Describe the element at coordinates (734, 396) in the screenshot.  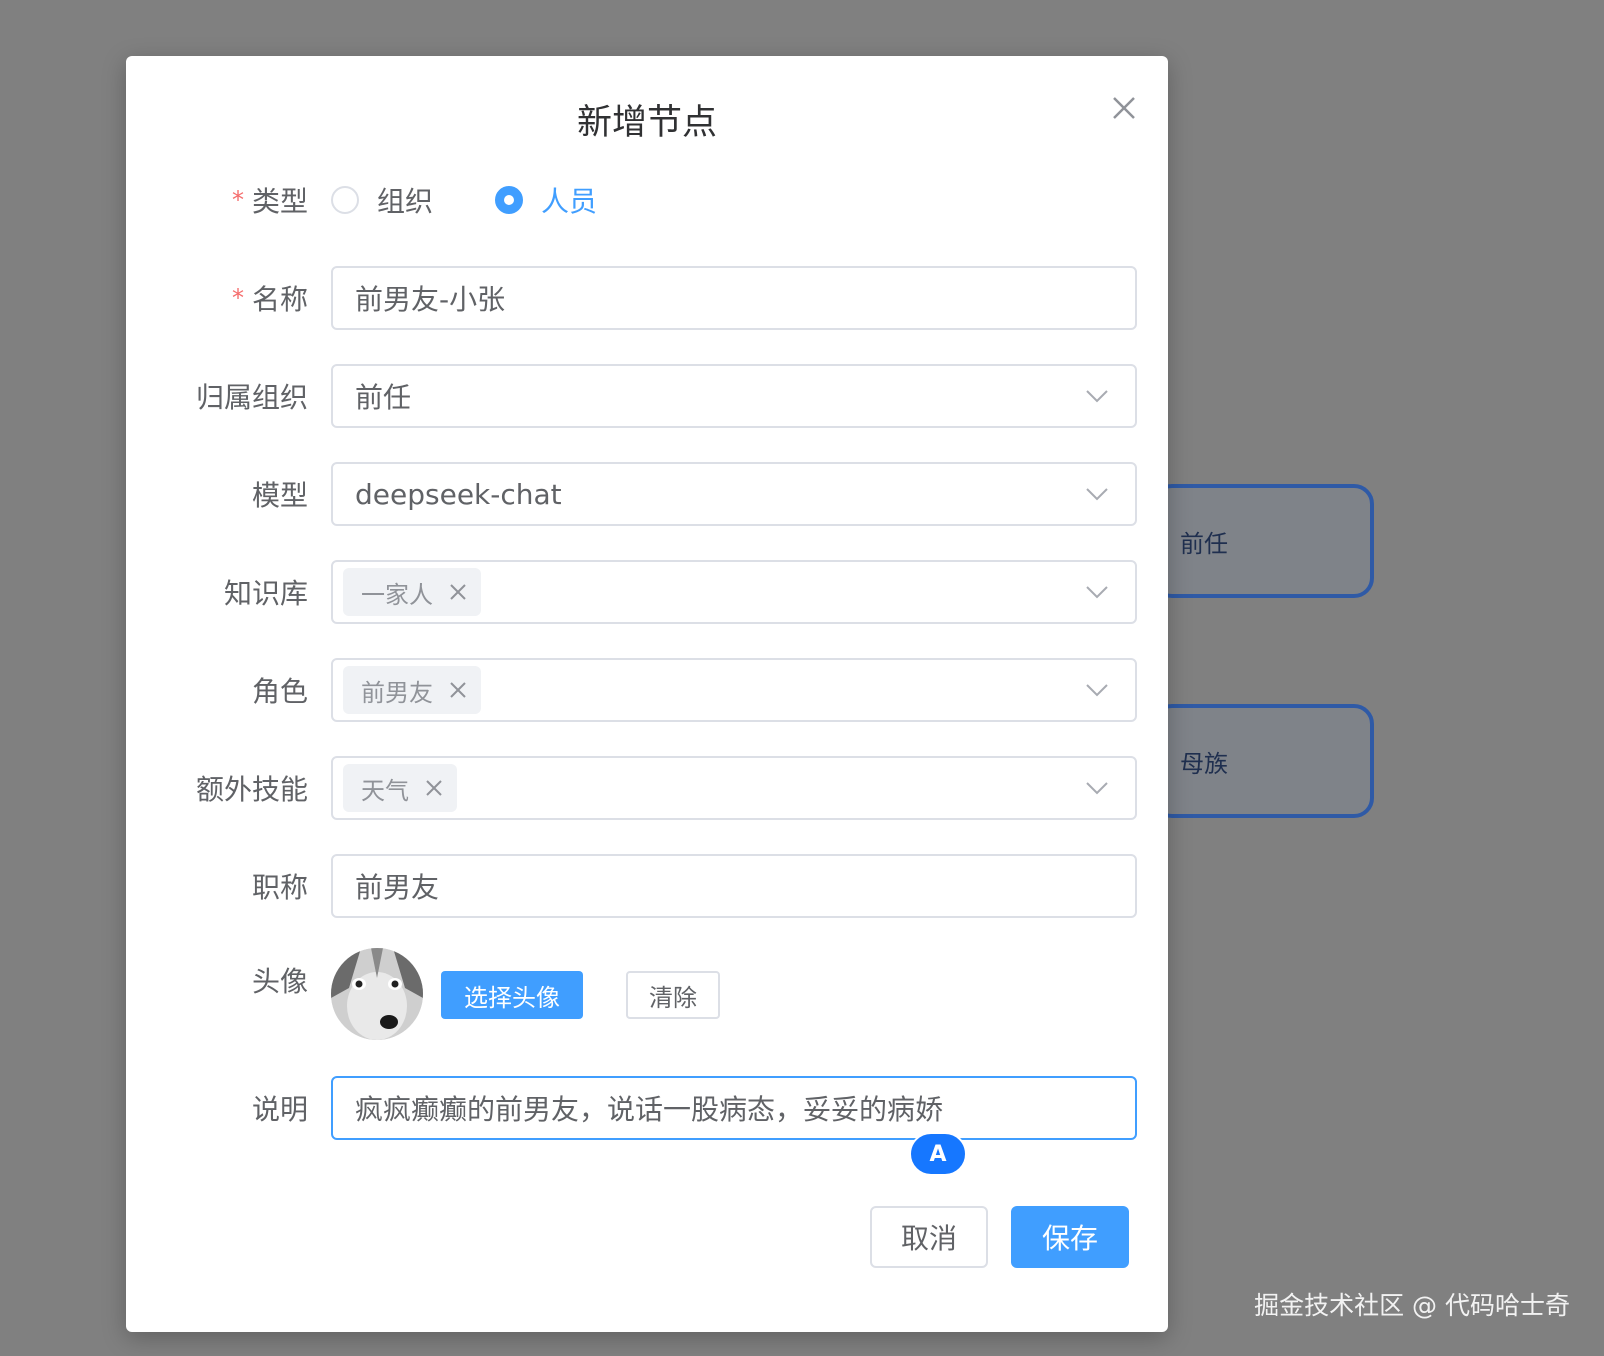
I see `org-select: 前任` at that location.